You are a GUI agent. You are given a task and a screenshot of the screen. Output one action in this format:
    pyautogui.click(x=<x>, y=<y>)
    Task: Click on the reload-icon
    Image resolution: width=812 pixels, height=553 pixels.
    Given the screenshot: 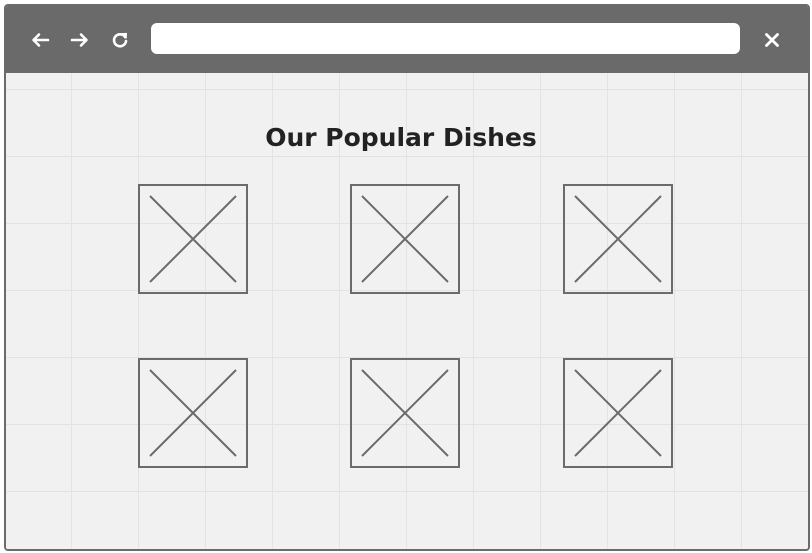 What is the action you would take?
    pyautogui.click(x=120, y=40)
    